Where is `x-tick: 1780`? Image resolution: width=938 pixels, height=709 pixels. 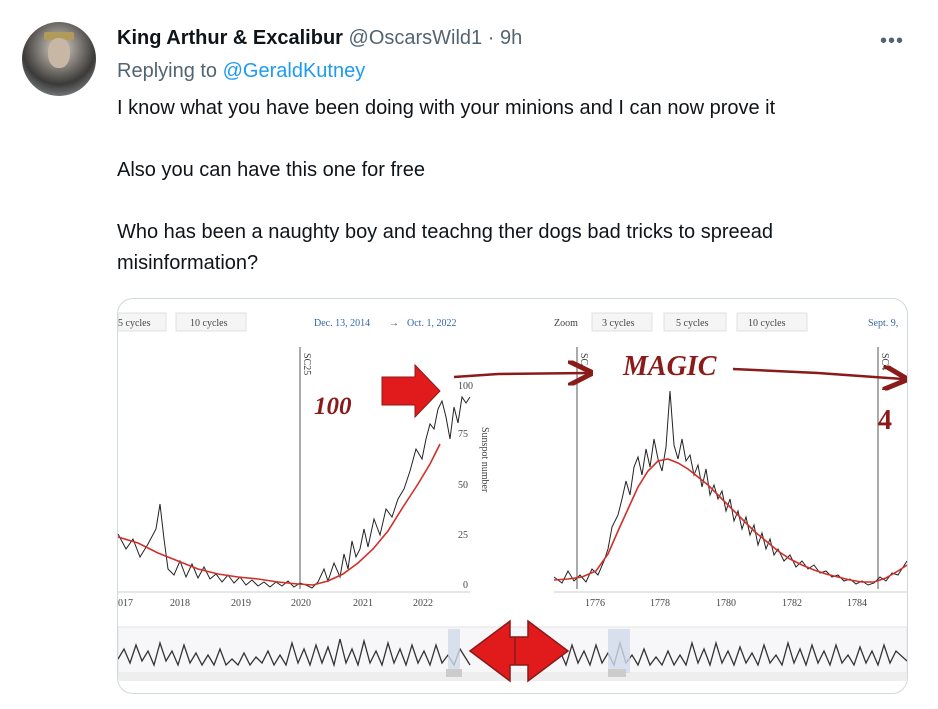 x-tick: 1780 is located at coordinates (726, 603).